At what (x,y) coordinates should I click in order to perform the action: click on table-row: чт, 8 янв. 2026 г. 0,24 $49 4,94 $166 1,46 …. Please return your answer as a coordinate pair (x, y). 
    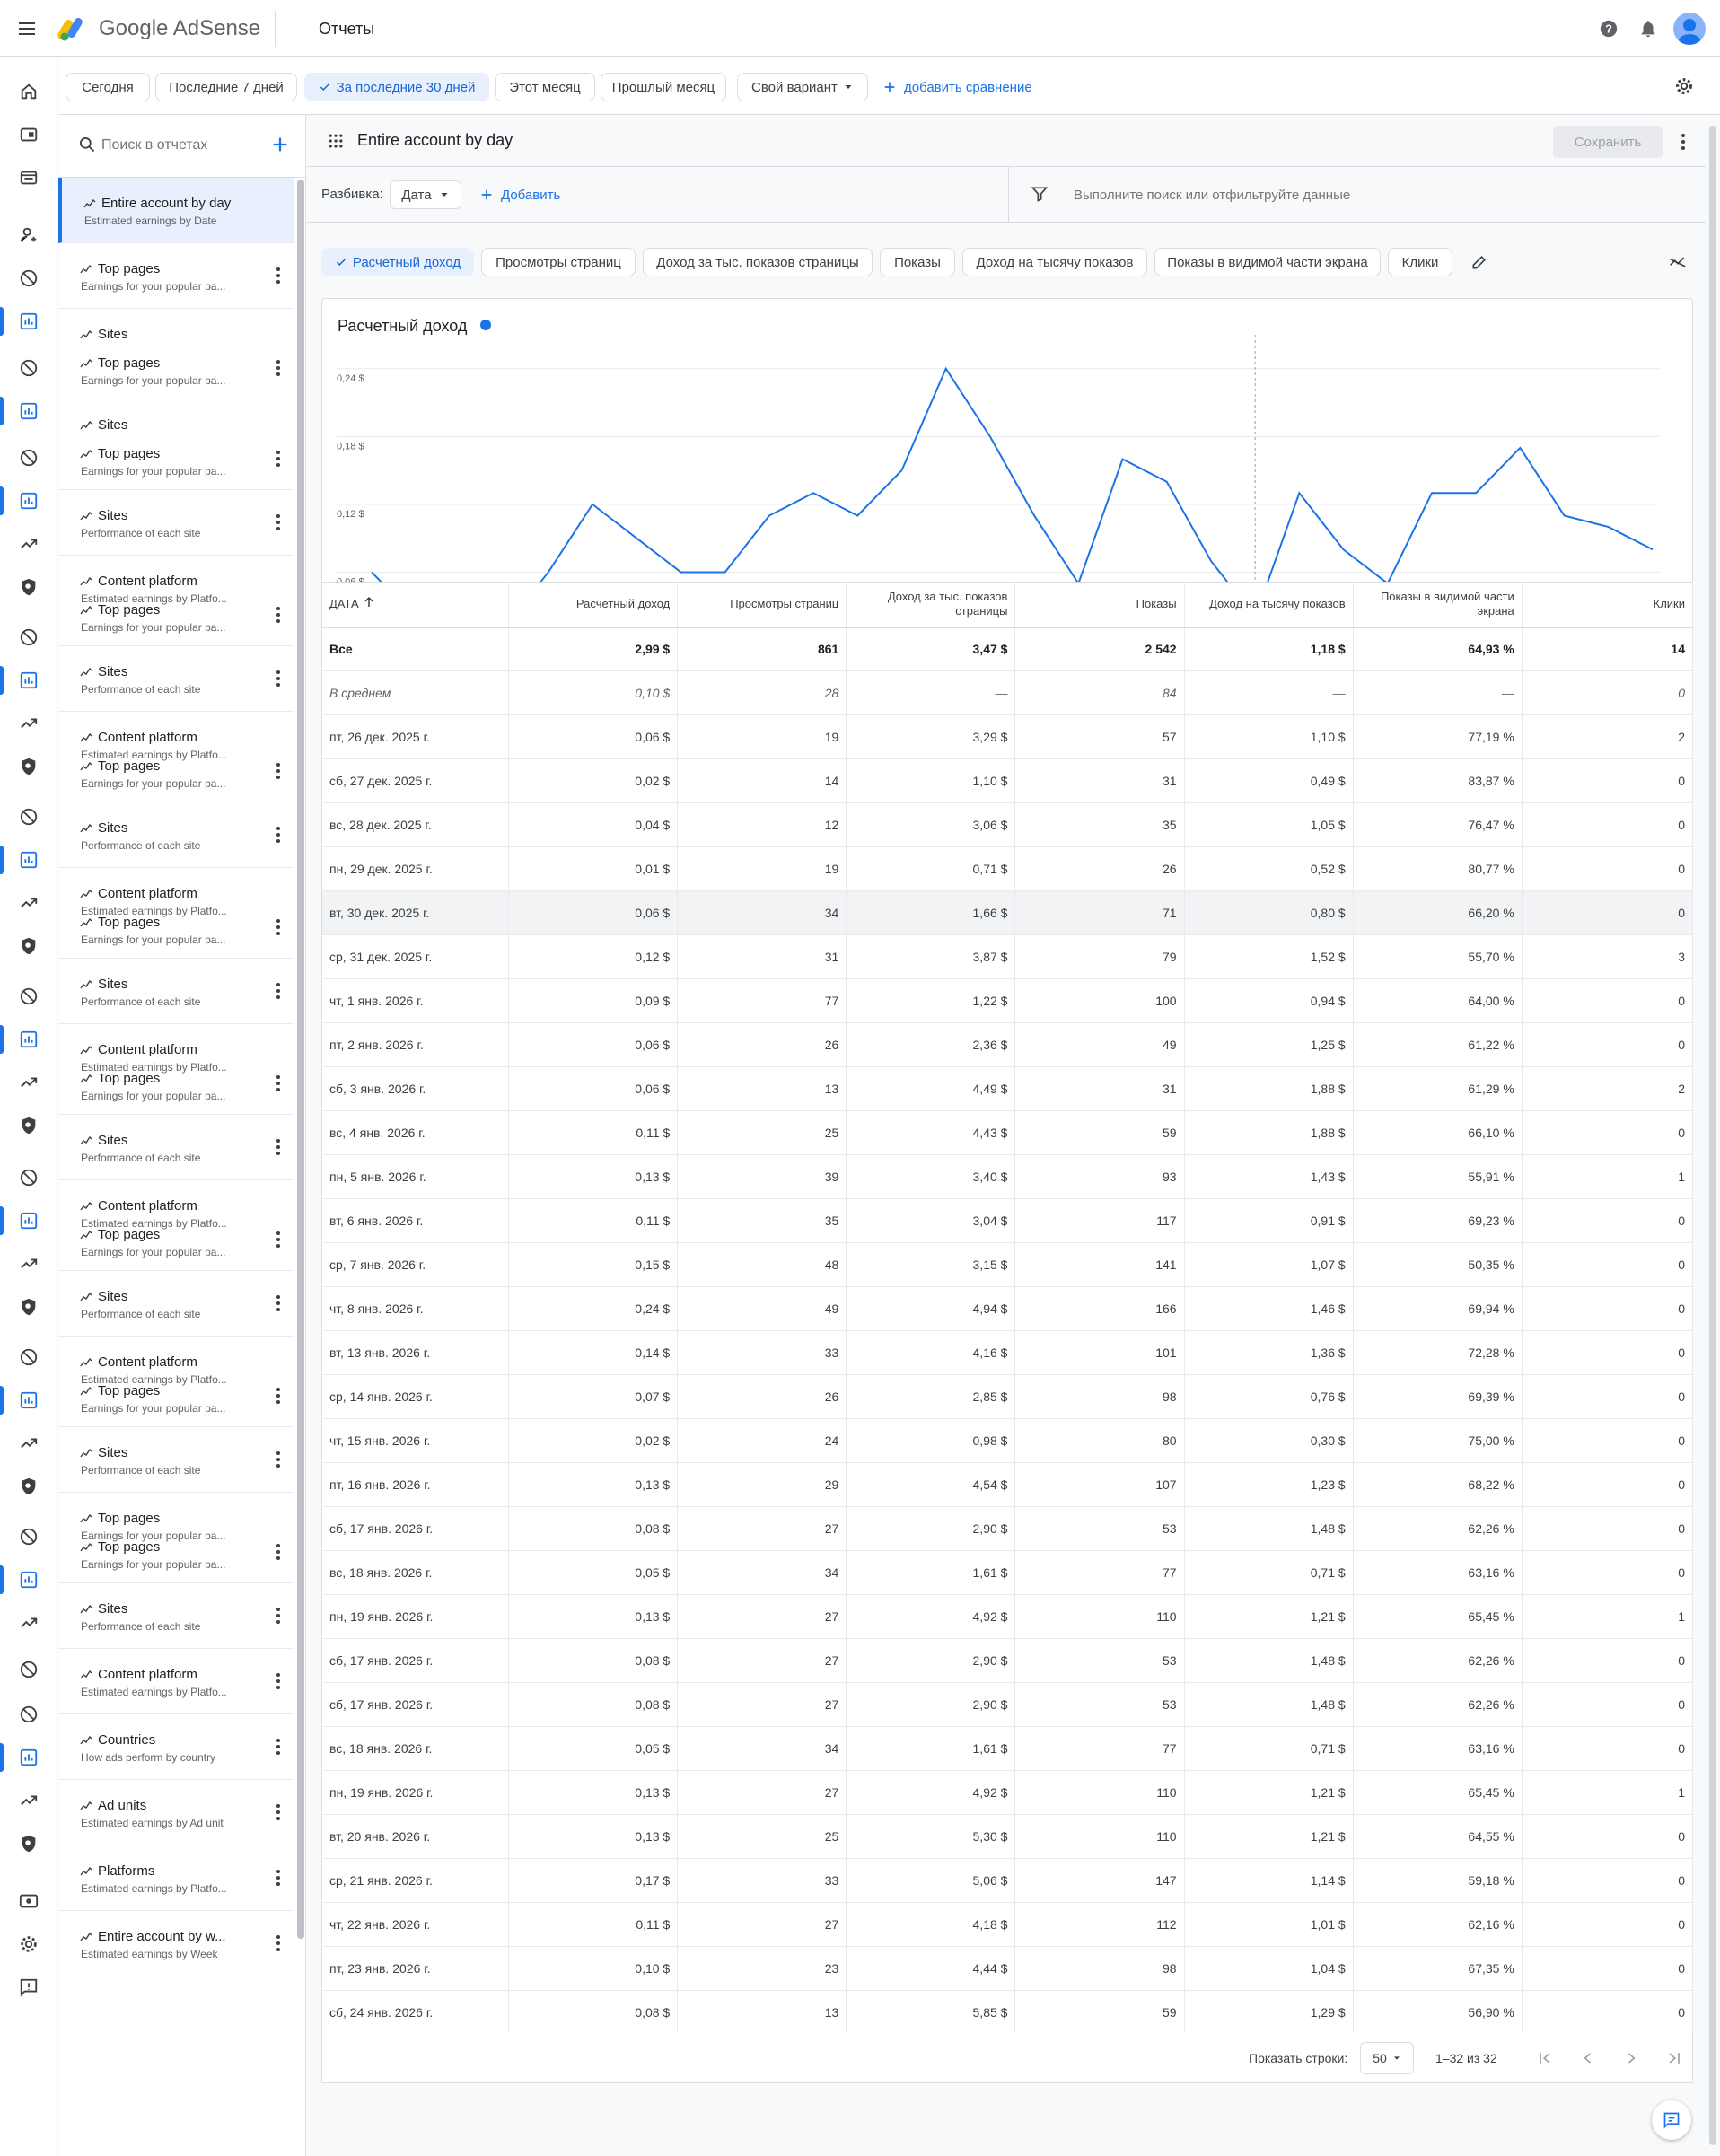
    Looking at the image, I should click on (1007, 1308).